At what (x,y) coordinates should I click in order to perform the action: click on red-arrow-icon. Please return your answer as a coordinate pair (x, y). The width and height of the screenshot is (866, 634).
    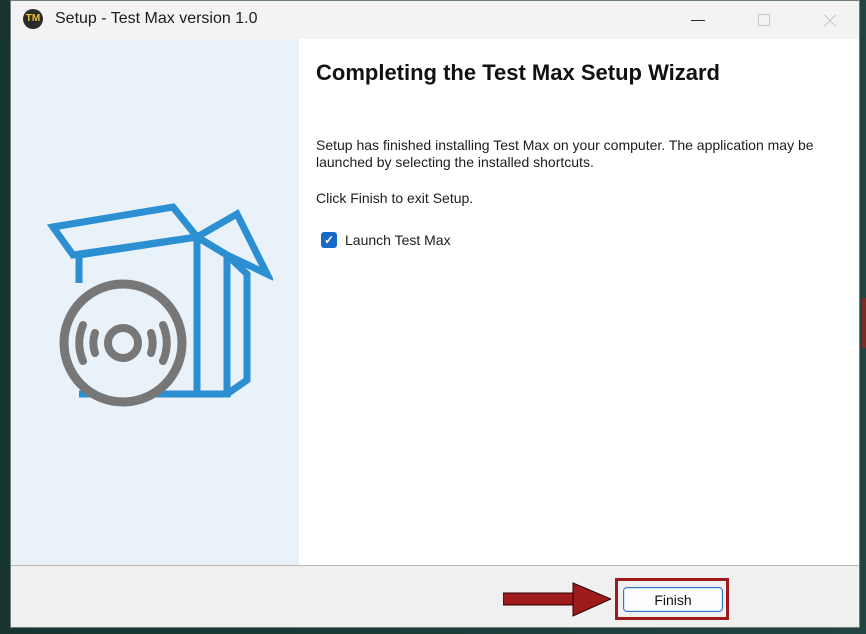
    Looking at the image, I should click on (557, 599).